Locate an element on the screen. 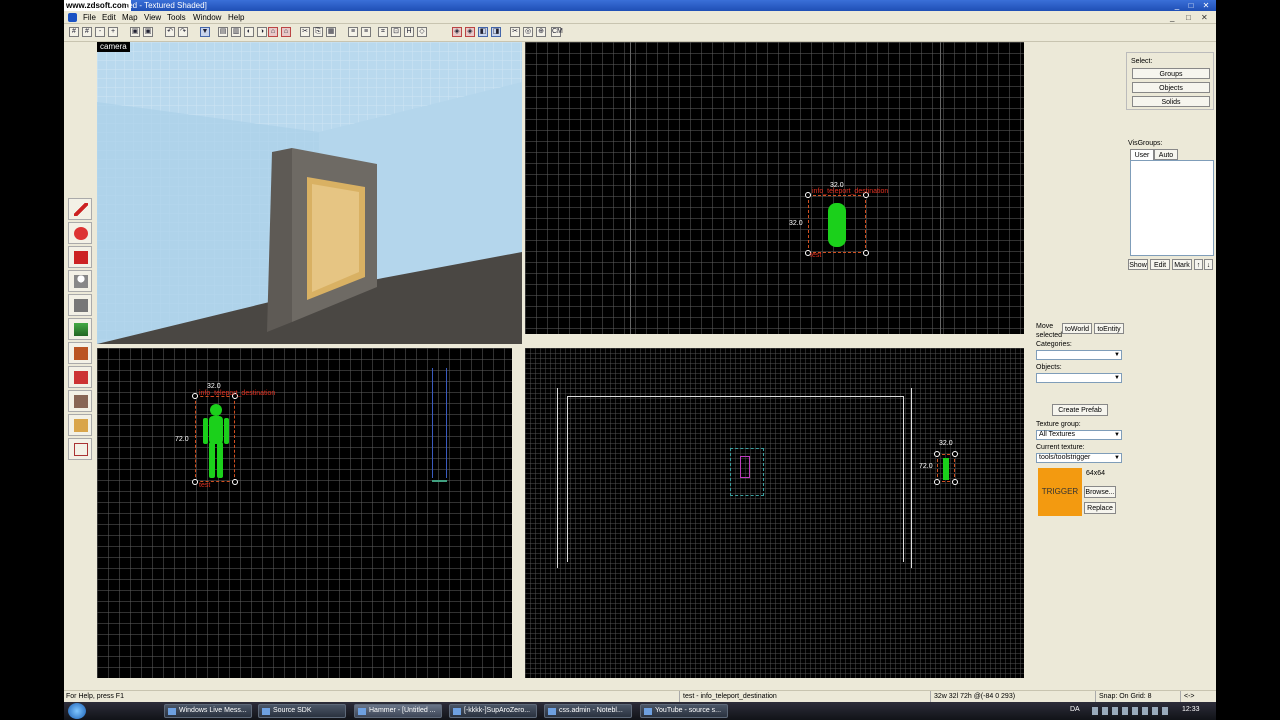 The image size is (1280, 720). visgroup-list is located at coordinates (1172, 208).